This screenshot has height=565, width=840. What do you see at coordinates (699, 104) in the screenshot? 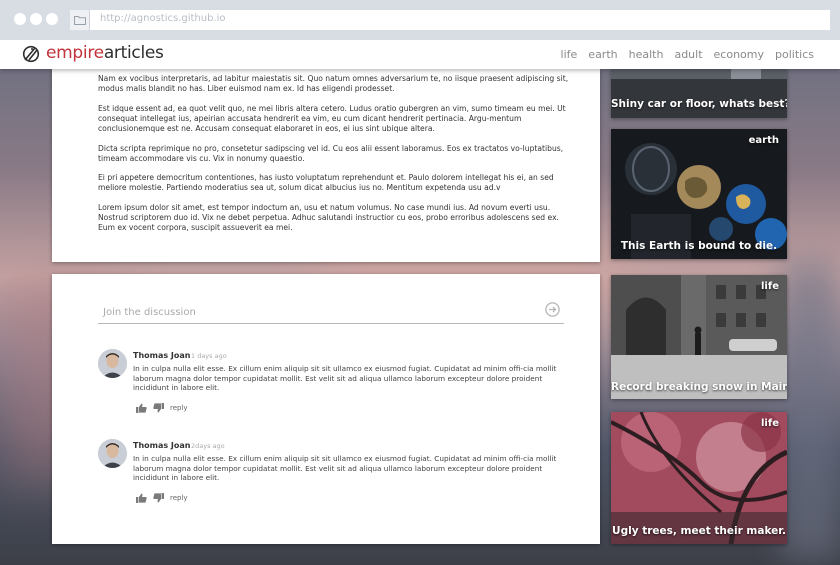
I see `sidebar-card-caption: Shiny car or floor, whats best?` at bounding box center [699, 104].